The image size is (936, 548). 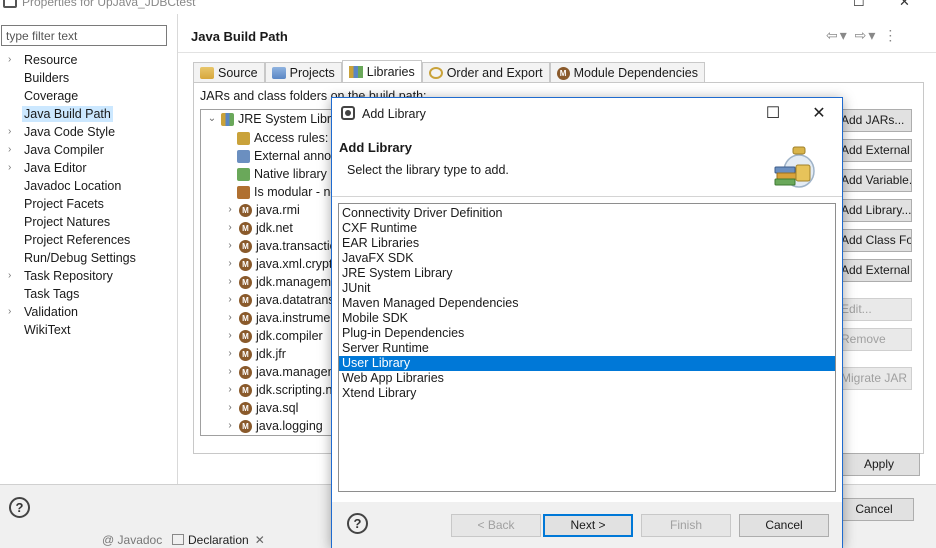 I want to click on finish-button: Finish, so click(x=686, y=525).